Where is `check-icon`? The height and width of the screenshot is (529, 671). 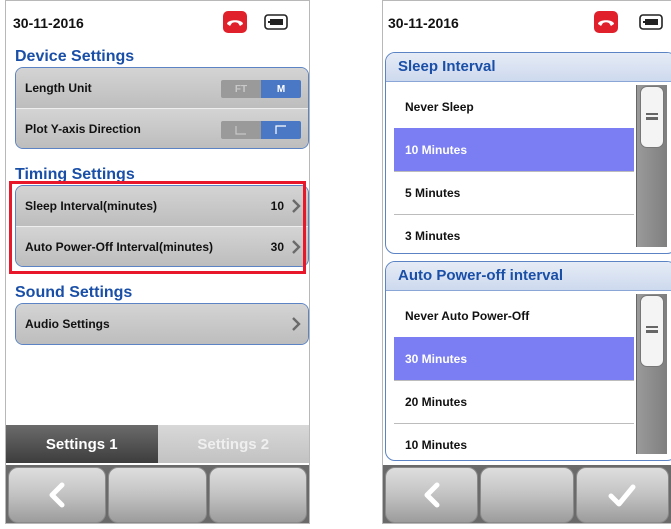 check-icon is located at coordinates (622, 495).